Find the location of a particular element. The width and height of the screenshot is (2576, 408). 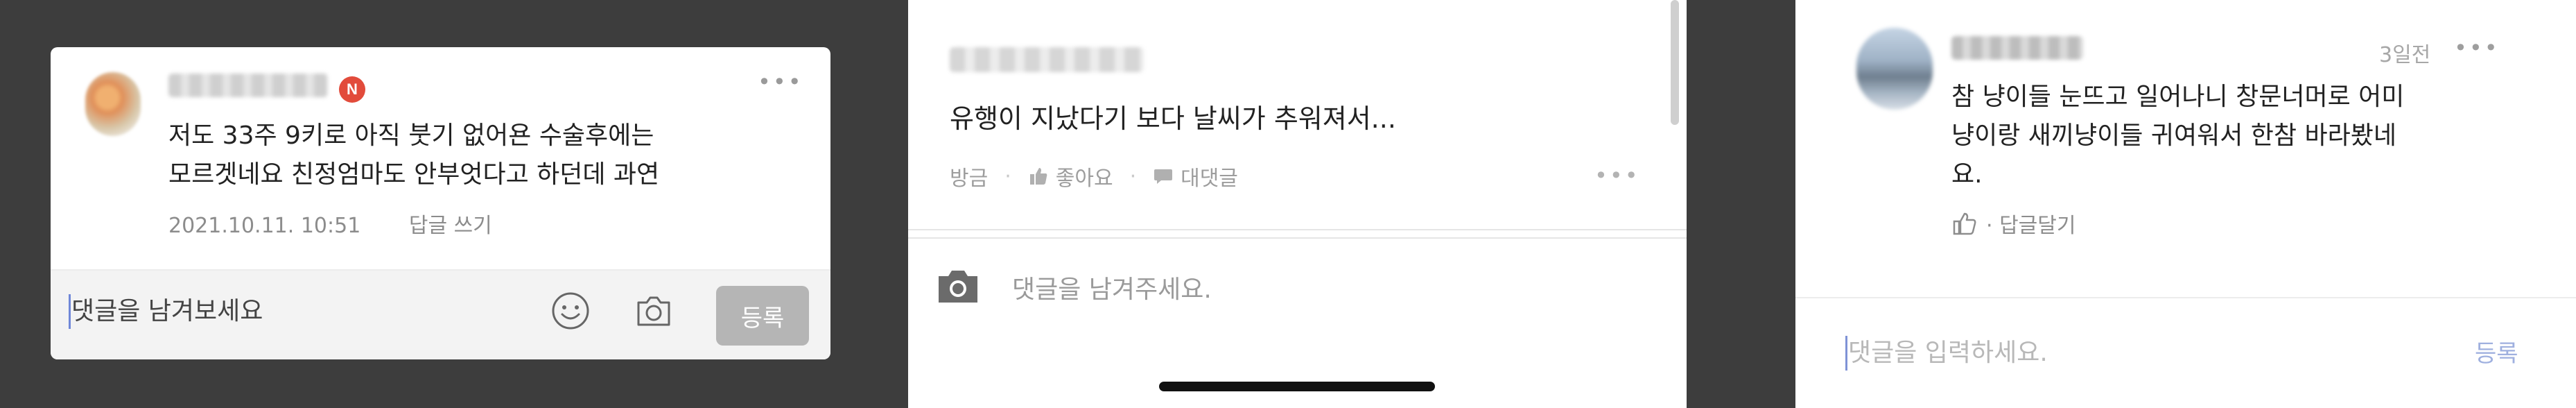

reply-button: · 답글달기 is located at coordinates (2030, 223).